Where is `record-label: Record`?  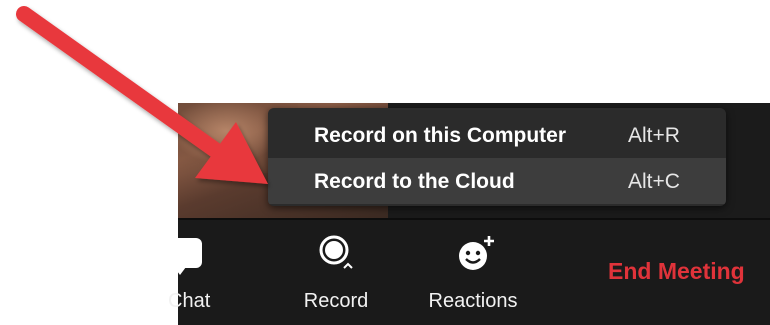 record-label: Record is located at coordinates (336, 301).